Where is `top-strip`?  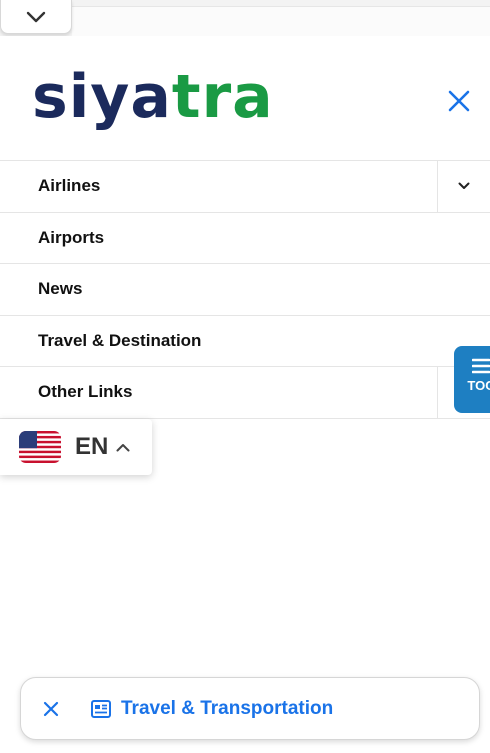 top-strip is located at coordinates (245, 18).